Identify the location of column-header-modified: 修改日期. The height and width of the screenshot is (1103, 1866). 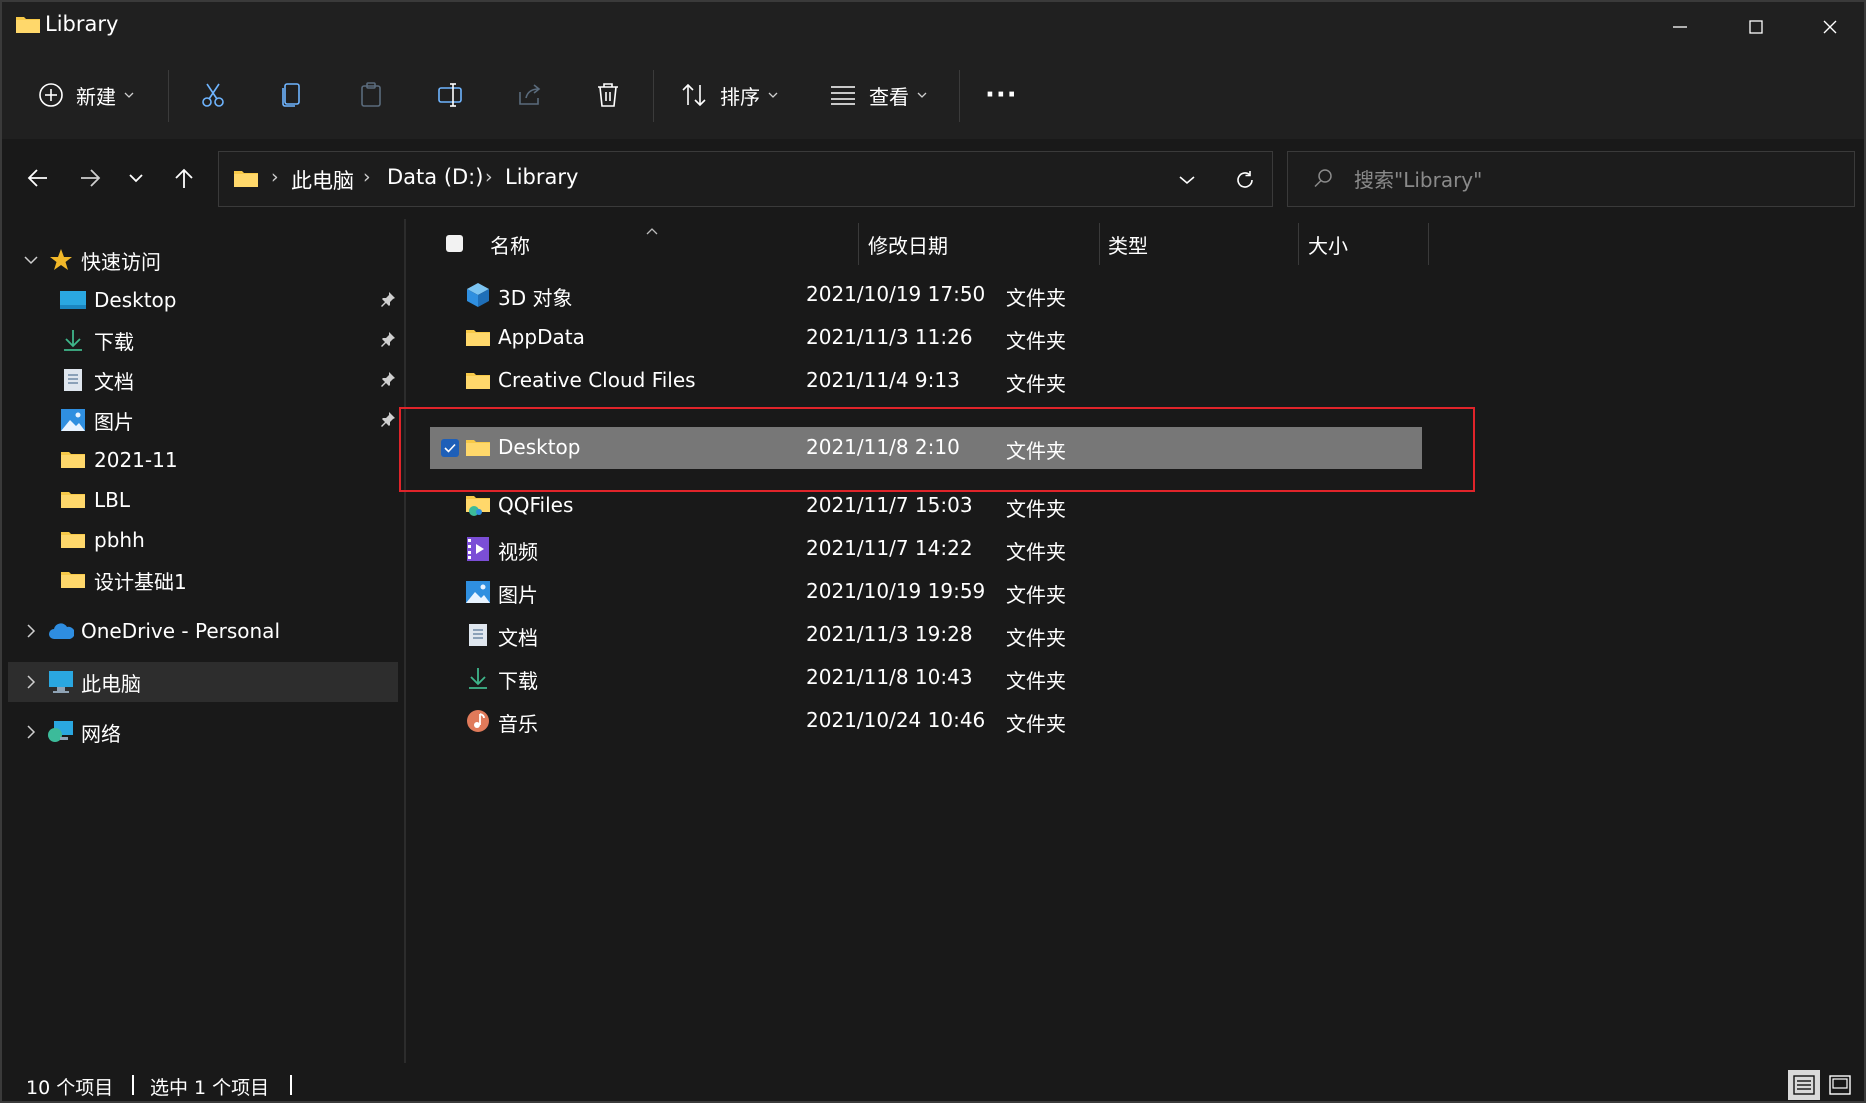
(963, 244).